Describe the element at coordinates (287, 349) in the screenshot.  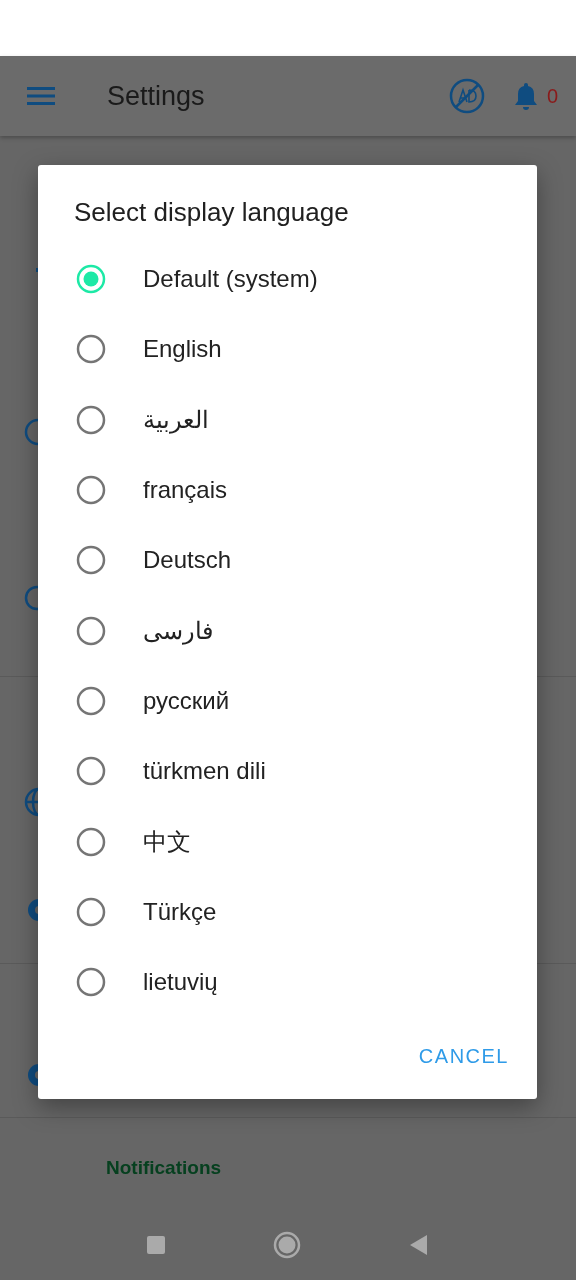
I see `language-option: English` at that location.